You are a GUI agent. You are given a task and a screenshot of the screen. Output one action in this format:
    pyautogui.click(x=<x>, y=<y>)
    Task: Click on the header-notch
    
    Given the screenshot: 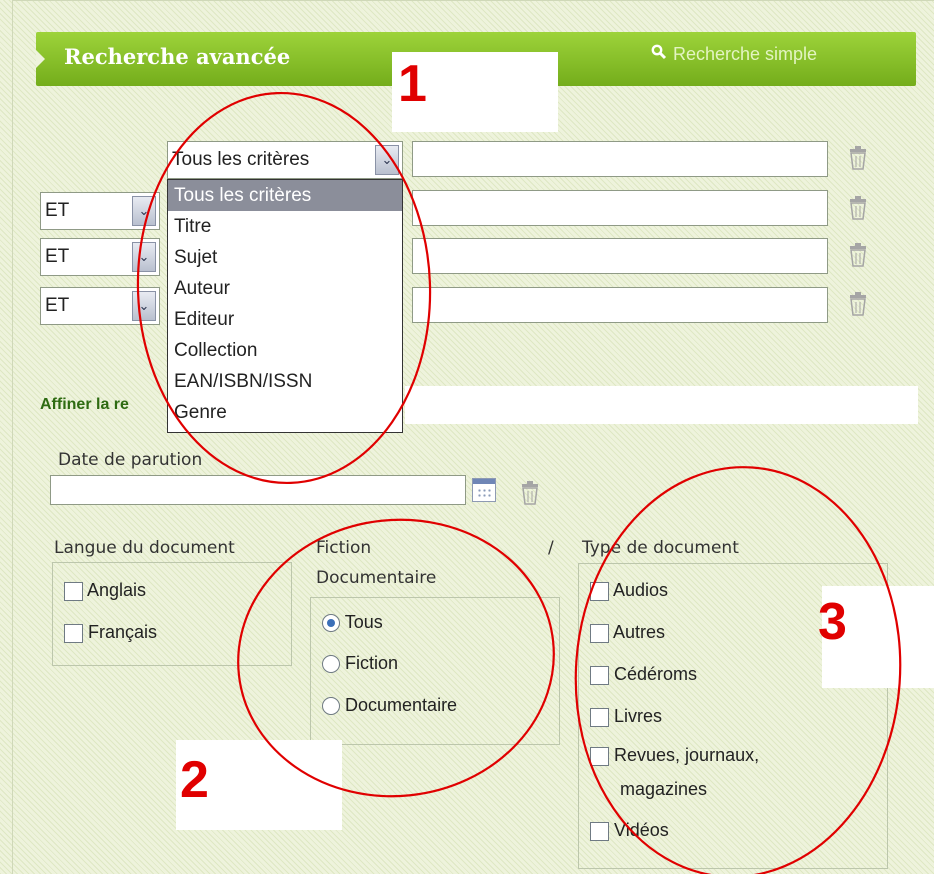 What is the action you would take?
    pyautogui.click(x=40, y=59)
    